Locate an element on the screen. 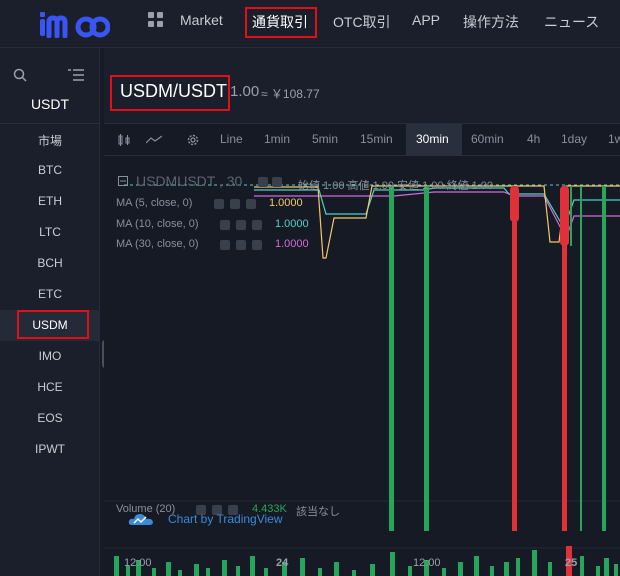 The image size is (620, 576). interval-line: Line is located at coordinates (231, 139).